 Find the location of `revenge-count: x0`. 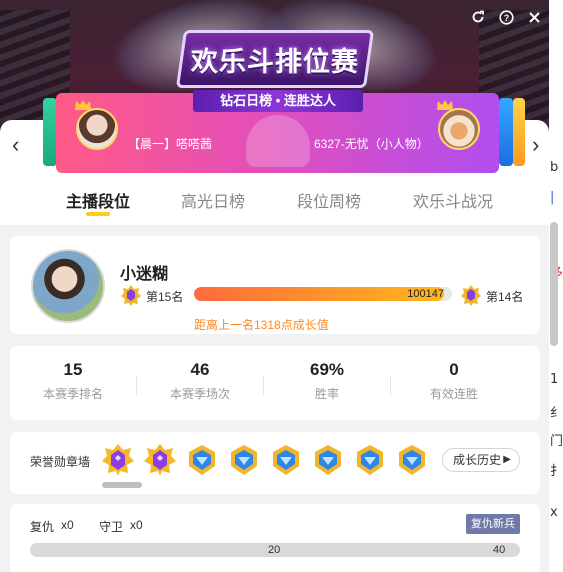

revenge-count: x0 is located at coordinates (67, 525).